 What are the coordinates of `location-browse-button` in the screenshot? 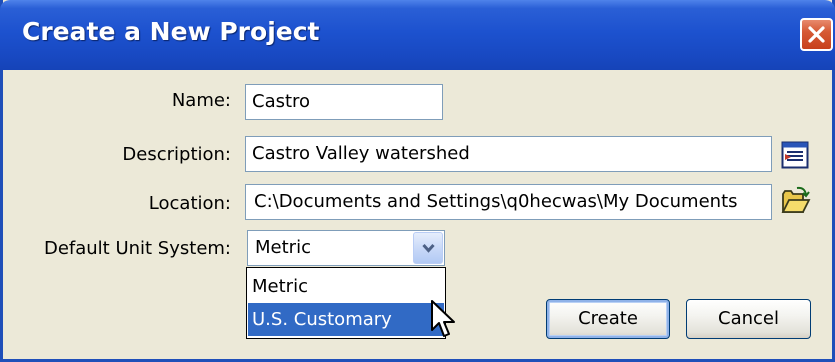 It's located at (796, 200).